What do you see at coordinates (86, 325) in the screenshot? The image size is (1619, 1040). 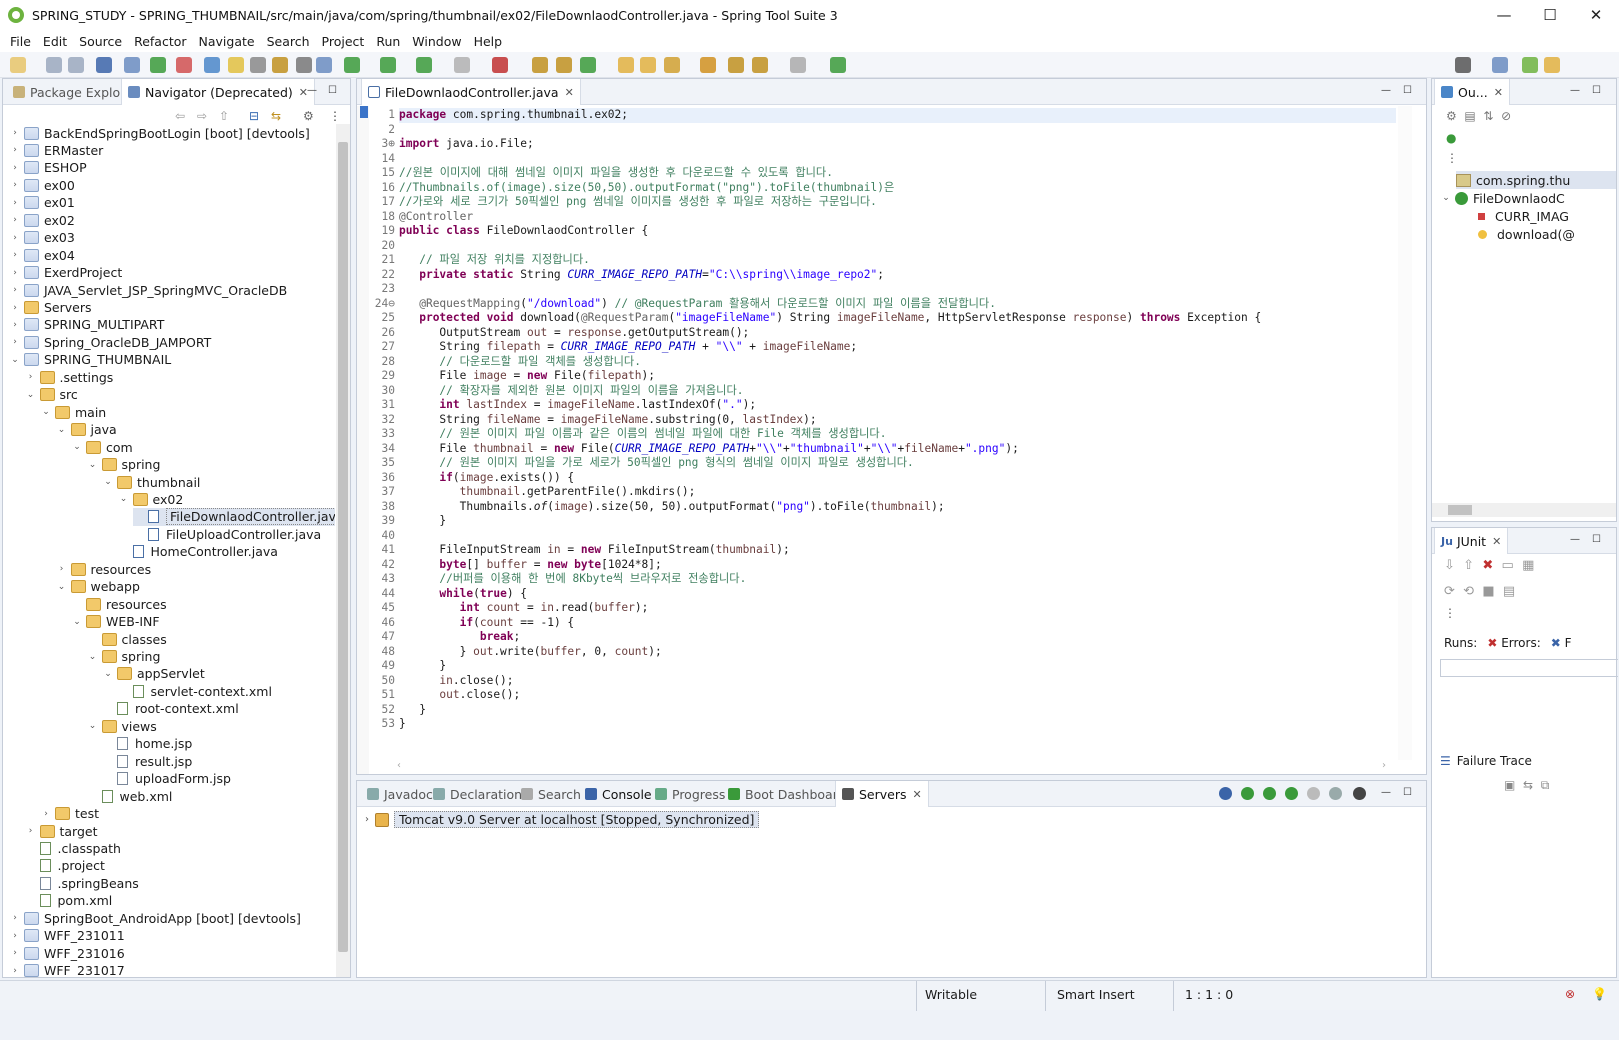 I see `tree-item: › SPRING_MULTIPART` at bounding box center [86, 325].